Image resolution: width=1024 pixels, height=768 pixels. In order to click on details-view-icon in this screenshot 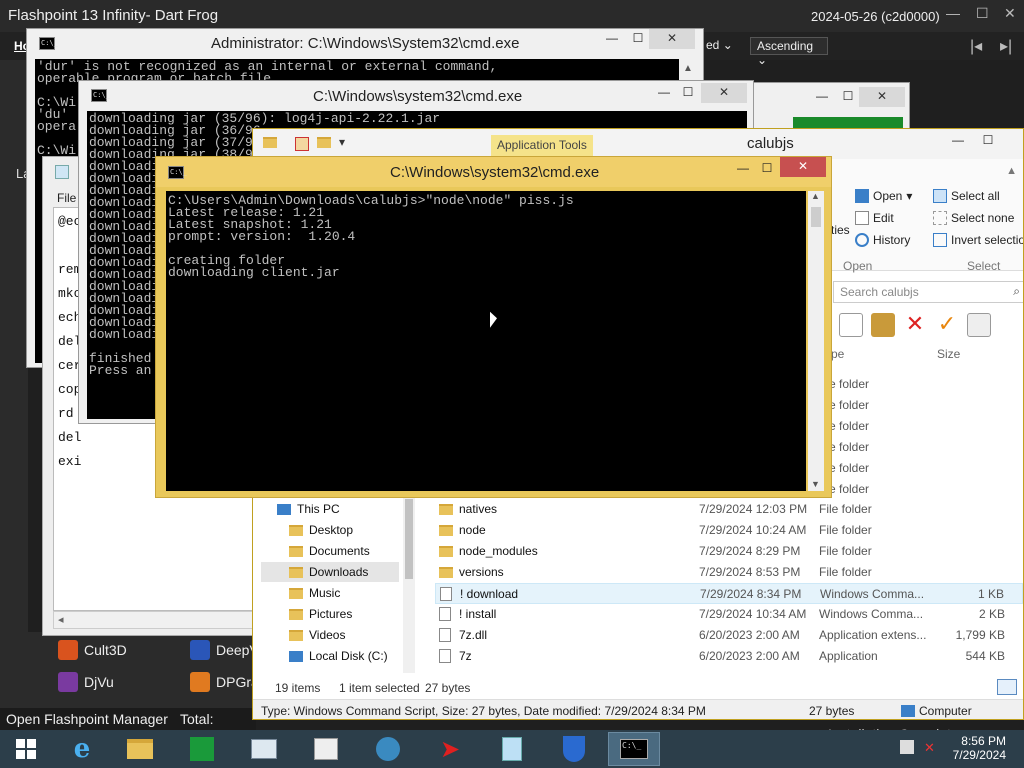, I will do `click(1007, 687)`.